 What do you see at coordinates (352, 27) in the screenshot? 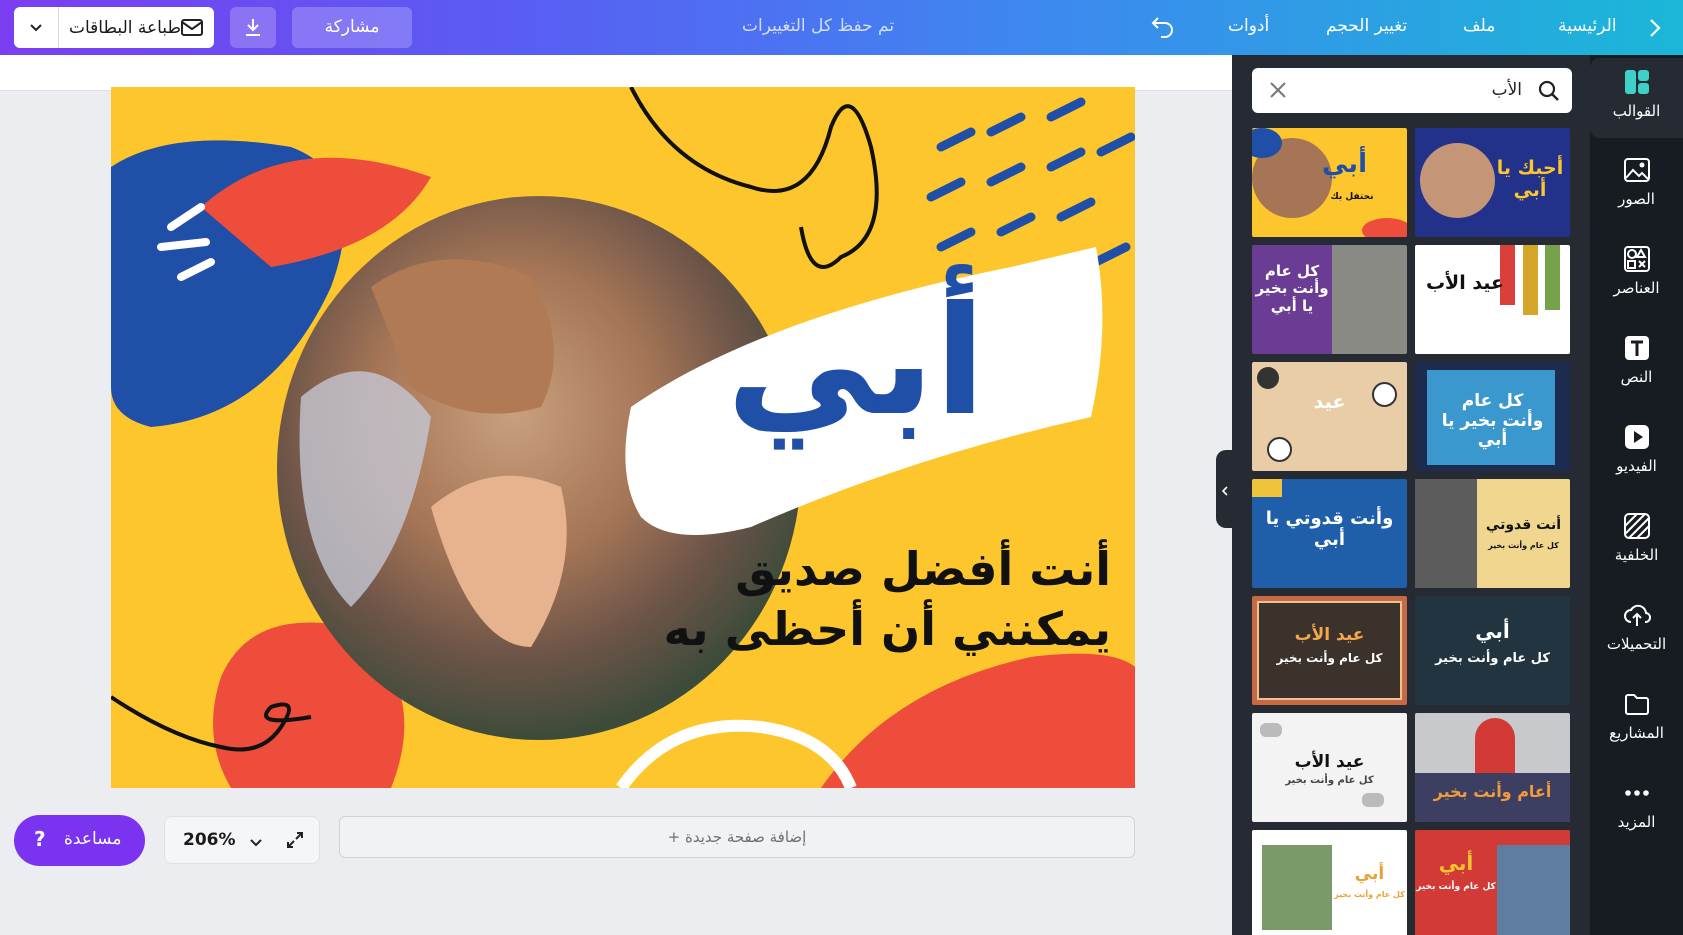
I see `share-button: مشاركة` at bounding box center [352, 27].